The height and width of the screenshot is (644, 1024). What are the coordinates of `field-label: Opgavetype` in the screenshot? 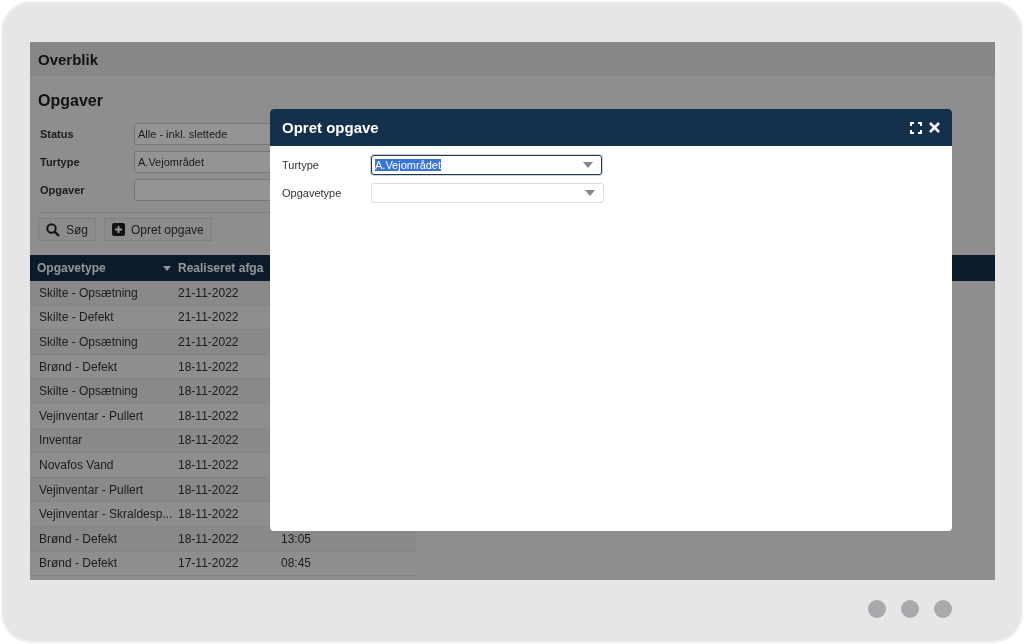 It's located at (312, 193).